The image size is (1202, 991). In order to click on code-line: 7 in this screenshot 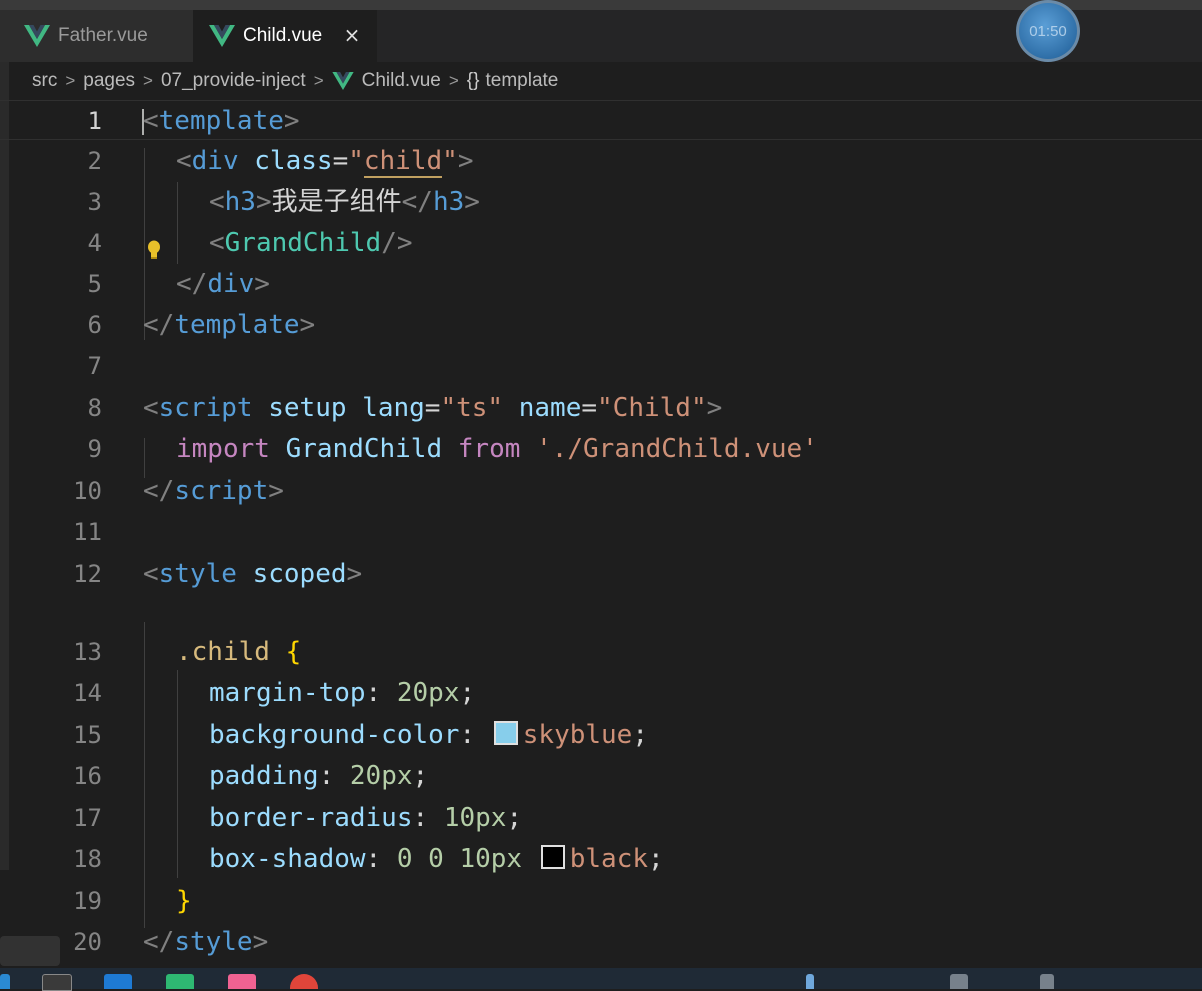, I will do `click(601, 366)`.